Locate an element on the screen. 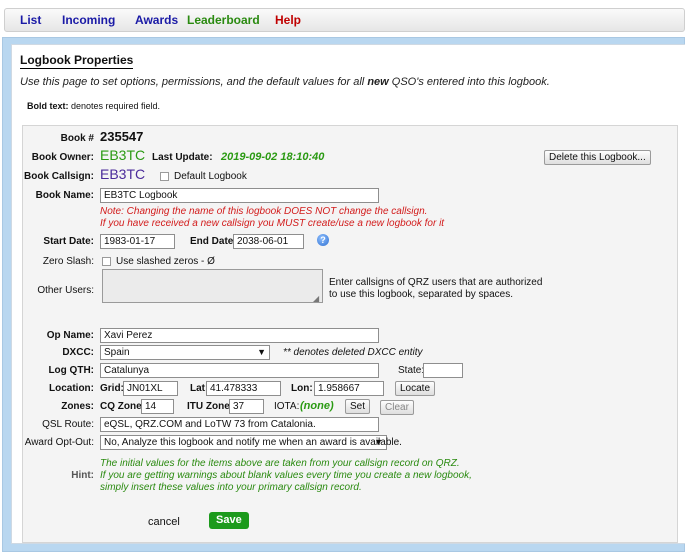 This screenshot has width=685, height=559. default-logbook-checkbox is located at coordinates (164, 176).